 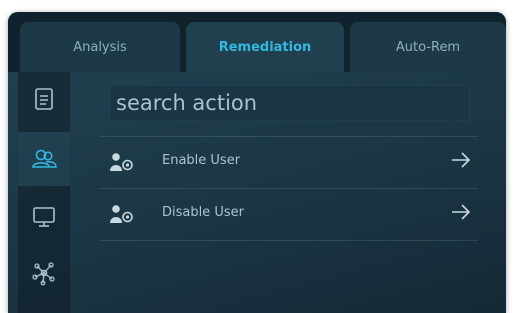 I want to click on network-icon, so click(x=43, y=274).